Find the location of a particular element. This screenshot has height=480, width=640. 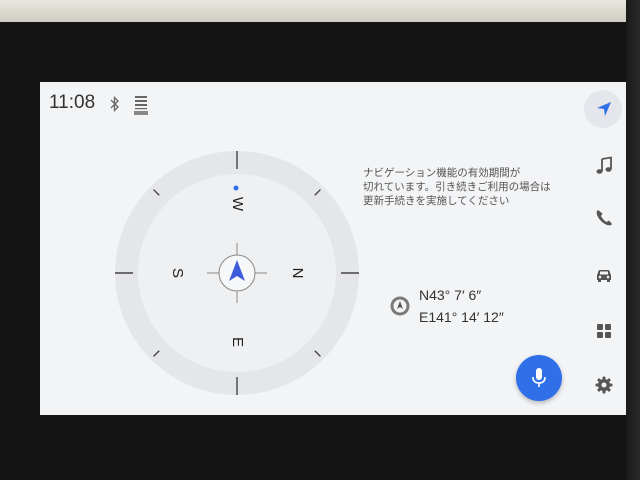

compass-label-s: S is located at coordinates (177, 273).